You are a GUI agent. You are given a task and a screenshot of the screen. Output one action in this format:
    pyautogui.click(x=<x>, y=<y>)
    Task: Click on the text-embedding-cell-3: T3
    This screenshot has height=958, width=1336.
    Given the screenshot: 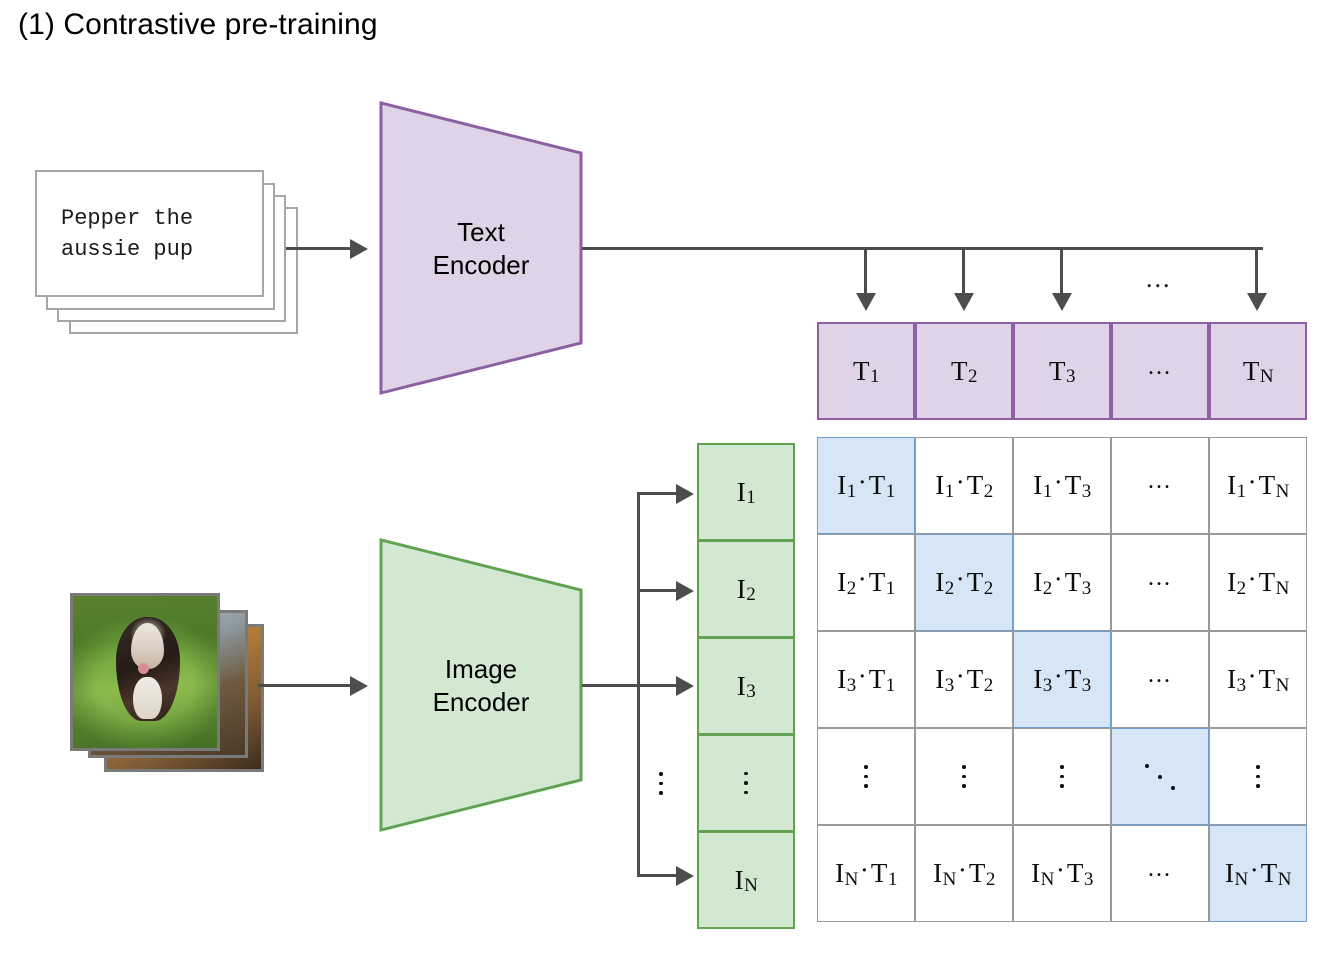 What is the action you would take?
    pyautogui.click(x=1062, y=371)
    